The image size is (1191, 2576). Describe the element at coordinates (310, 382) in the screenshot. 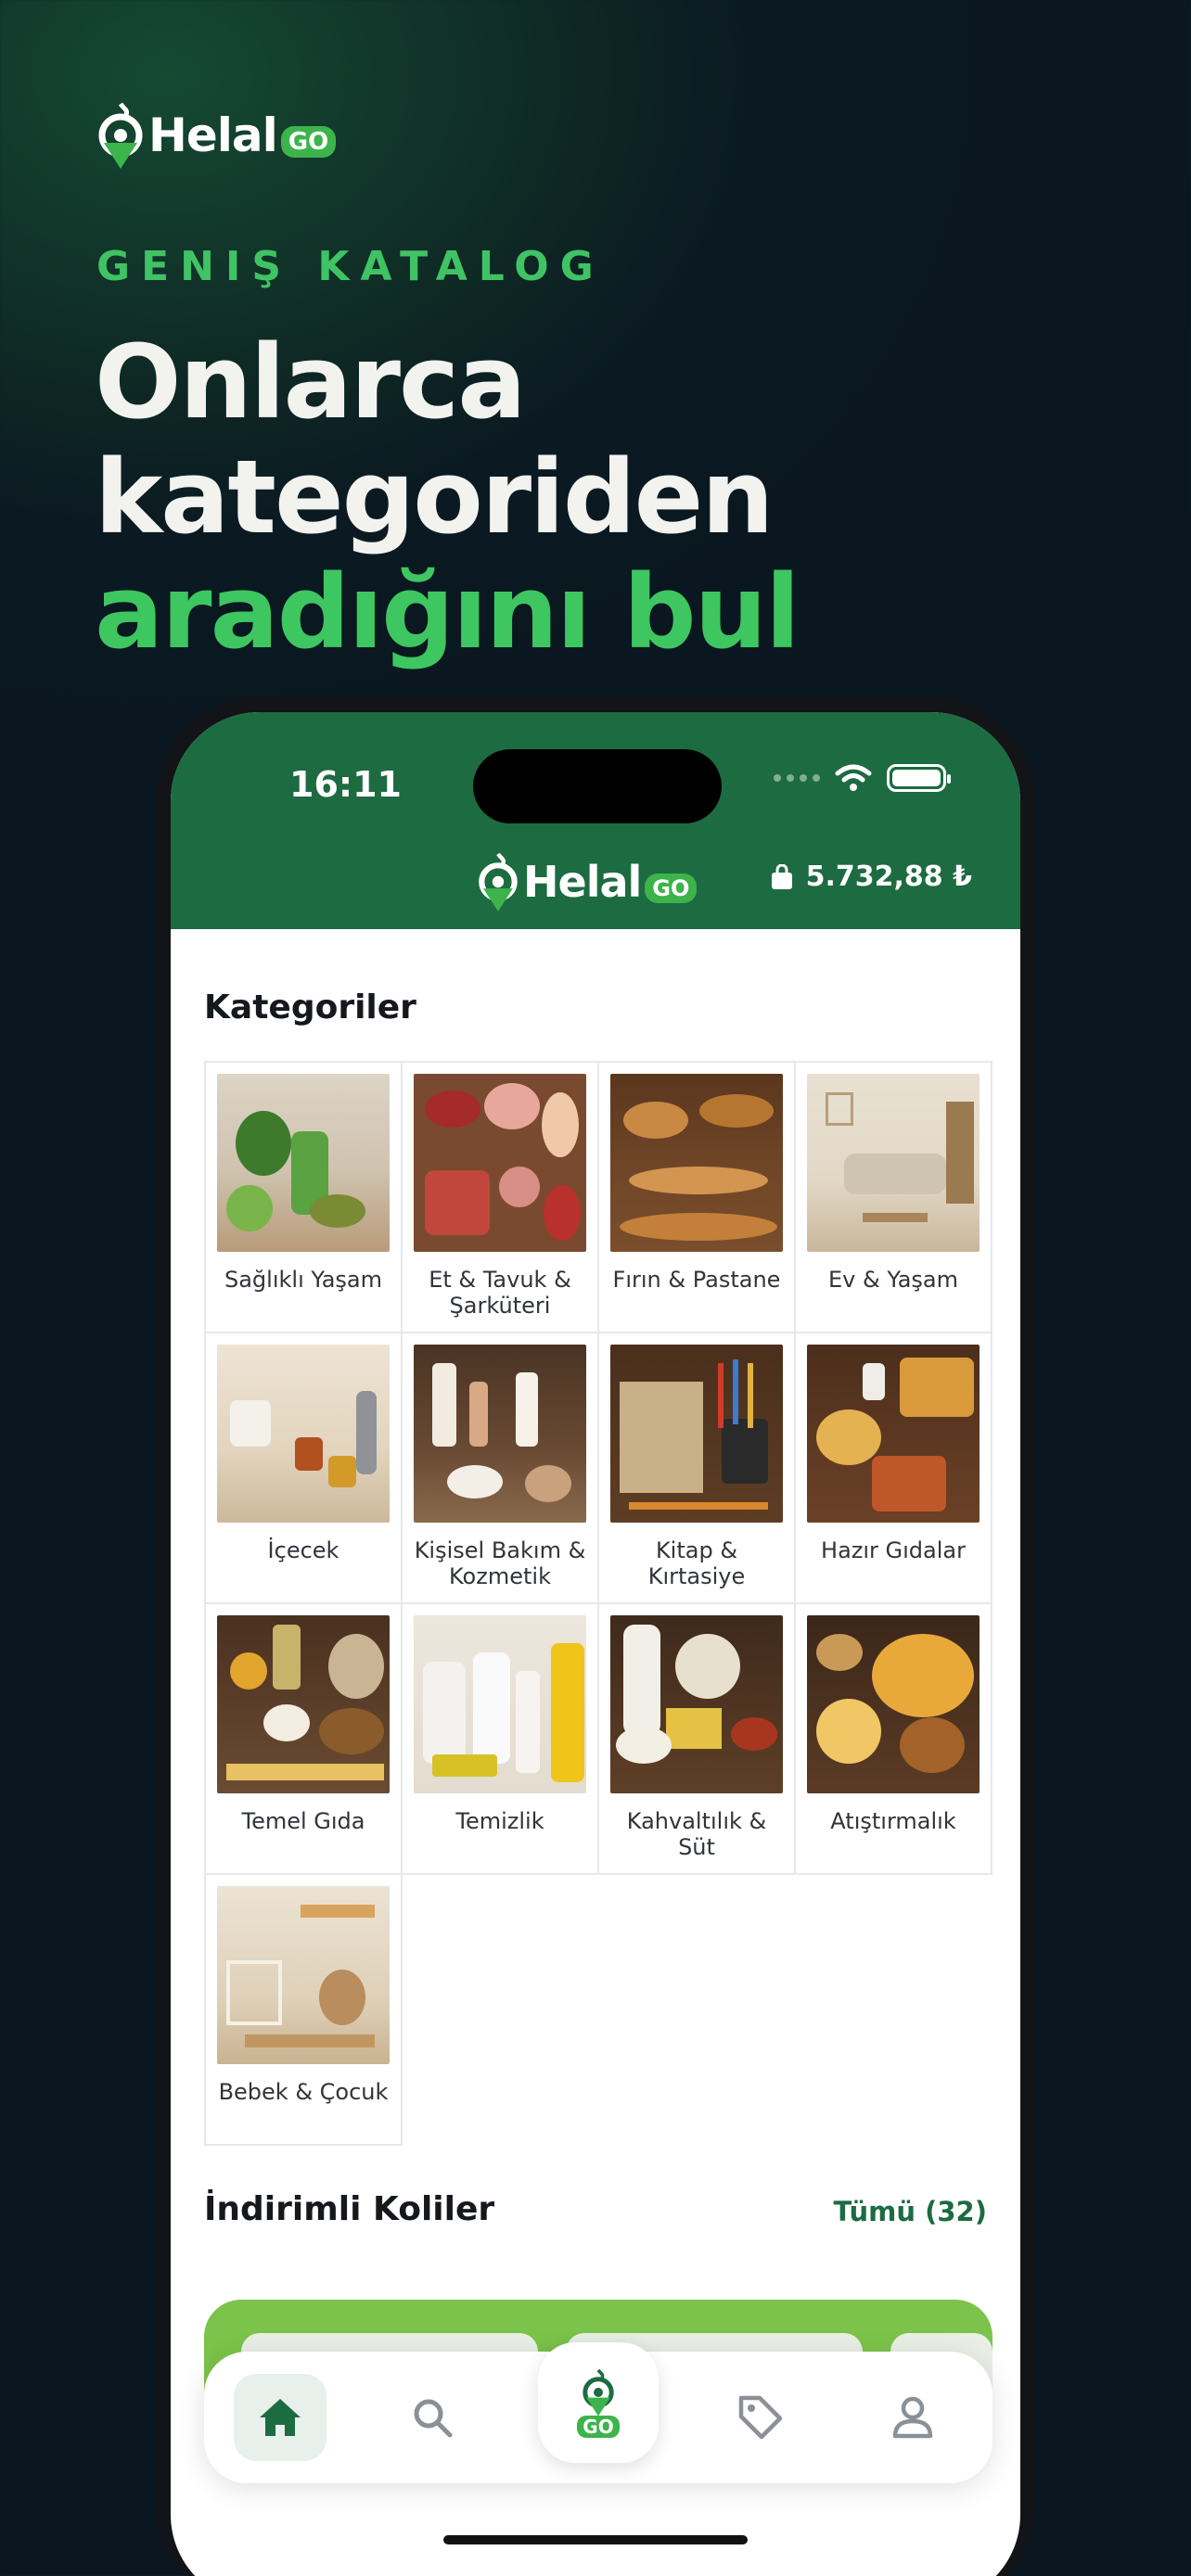

I see `headline-line-1: Onlarca` at that location.